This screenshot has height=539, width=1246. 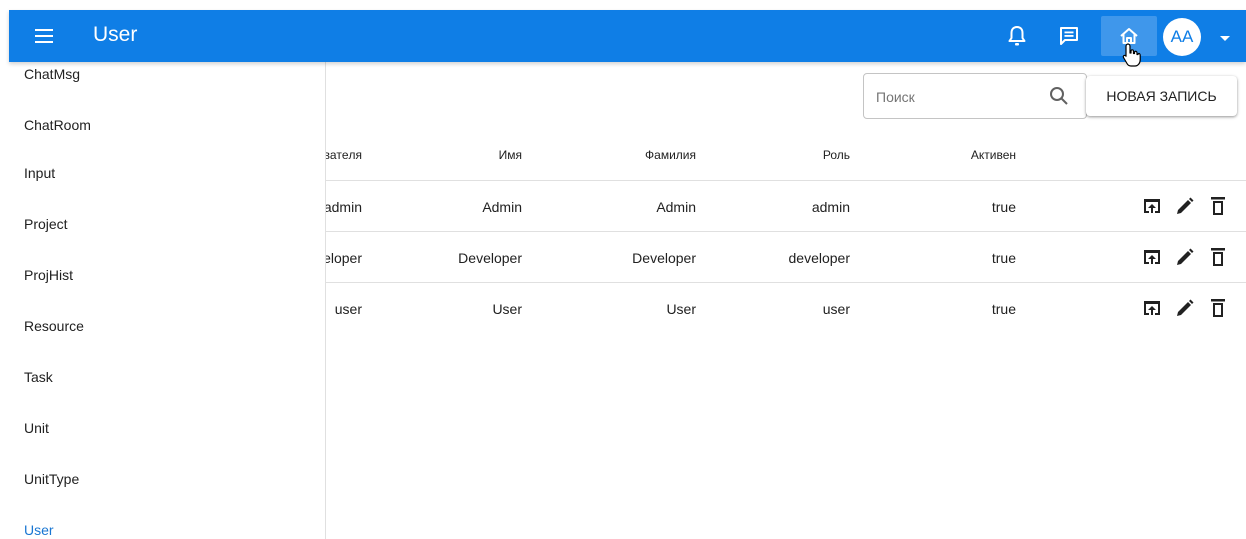 I want to click on avatar: AA, so click(x=1182, y=37).